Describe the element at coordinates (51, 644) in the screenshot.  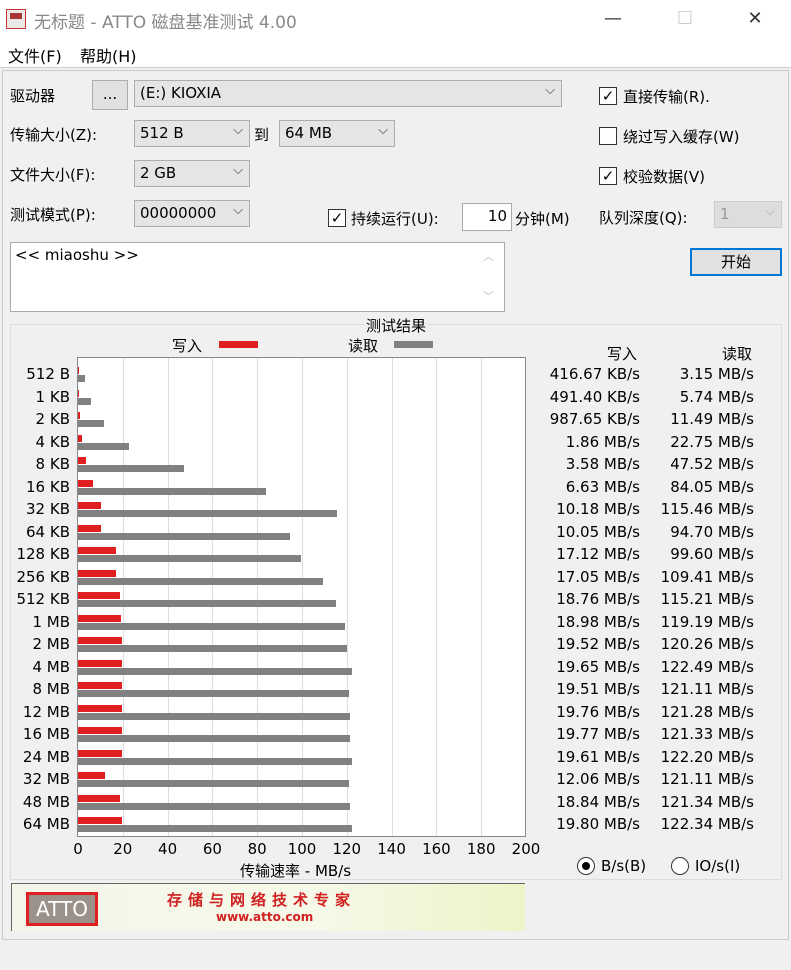
I see `row-label: 2 MB` at that location.